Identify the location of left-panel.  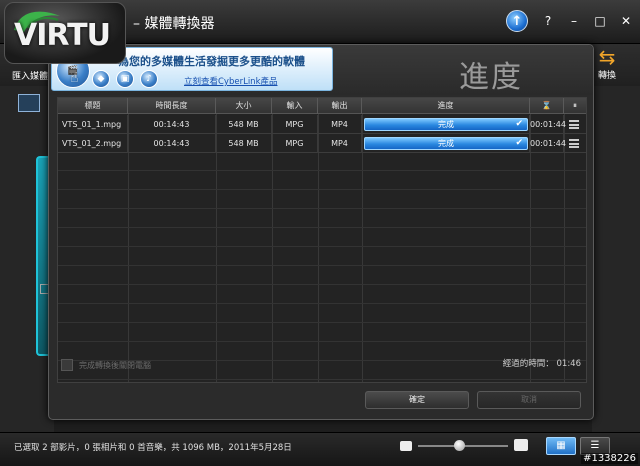
(27, 259).